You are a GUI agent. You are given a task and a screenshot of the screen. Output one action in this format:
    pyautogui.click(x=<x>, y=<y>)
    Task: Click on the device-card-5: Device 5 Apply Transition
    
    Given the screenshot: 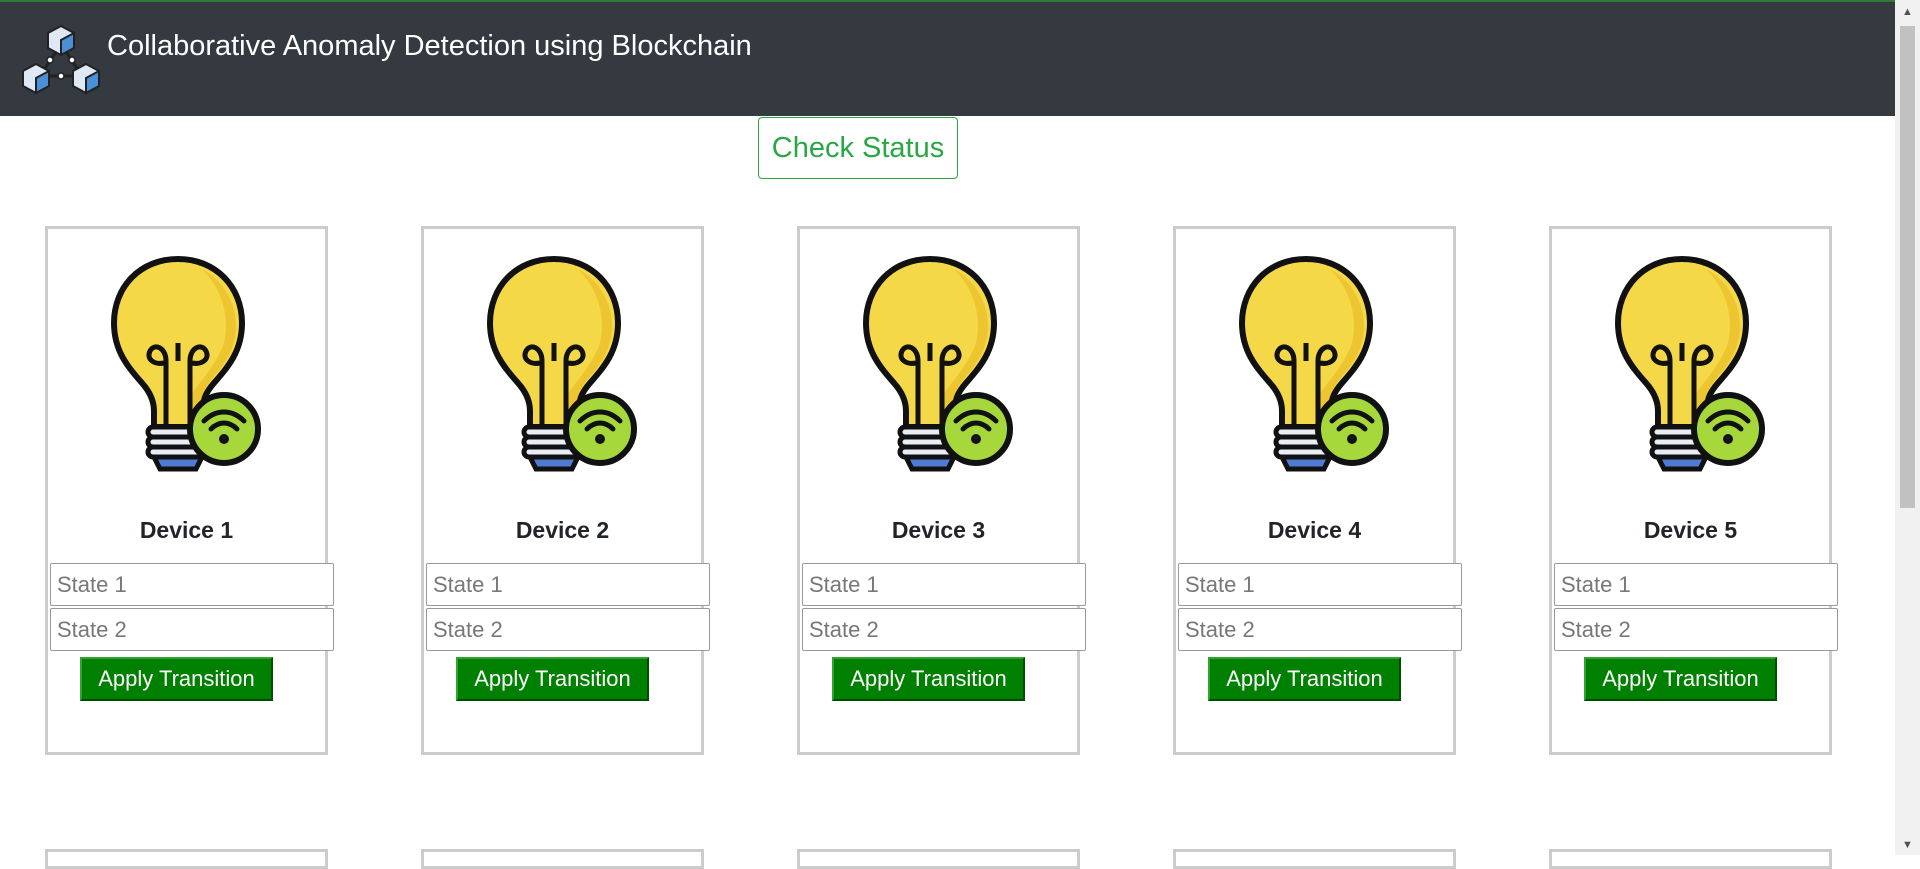 What is the action you would take?
    pyautogui.click(x=1693, y=490)
    